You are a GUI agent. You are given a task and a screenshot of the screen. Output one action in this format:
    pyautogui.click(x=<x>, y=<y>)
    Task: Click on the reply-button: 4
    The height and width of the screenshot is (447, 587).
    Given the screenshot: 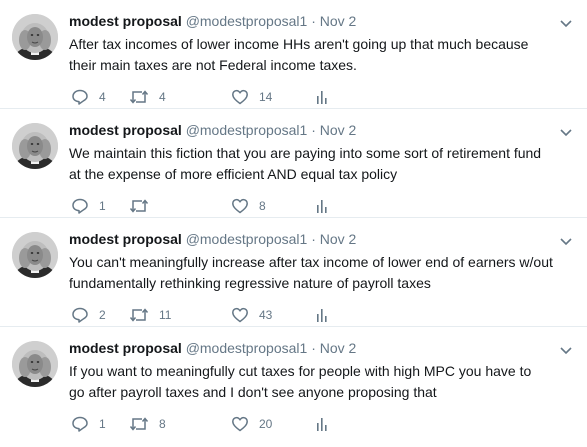 What is the action you would take?
    pyautogui.click(x=88, y=97)
    